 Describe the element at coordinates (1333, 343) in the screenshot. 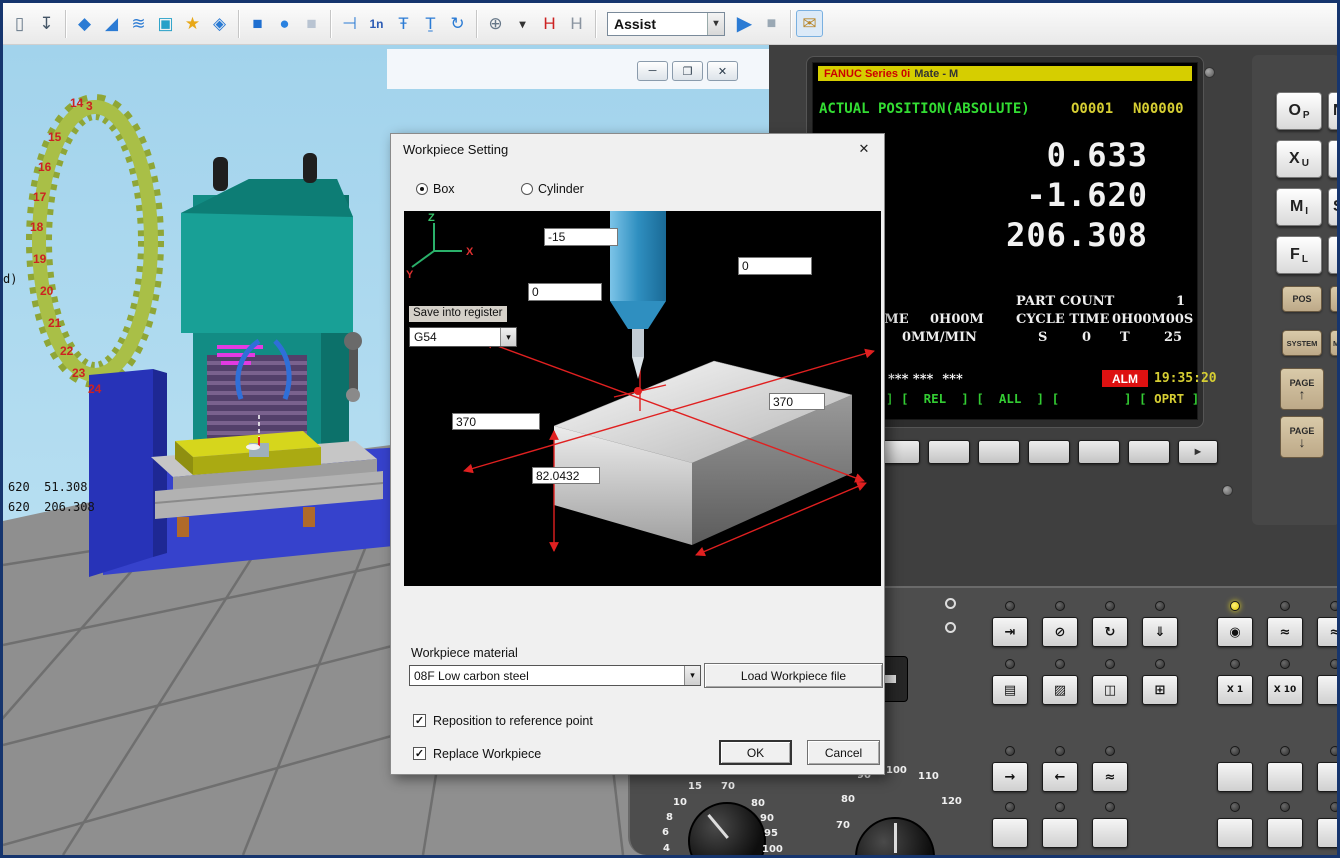

I see `message-key-partial: ME` at that location.